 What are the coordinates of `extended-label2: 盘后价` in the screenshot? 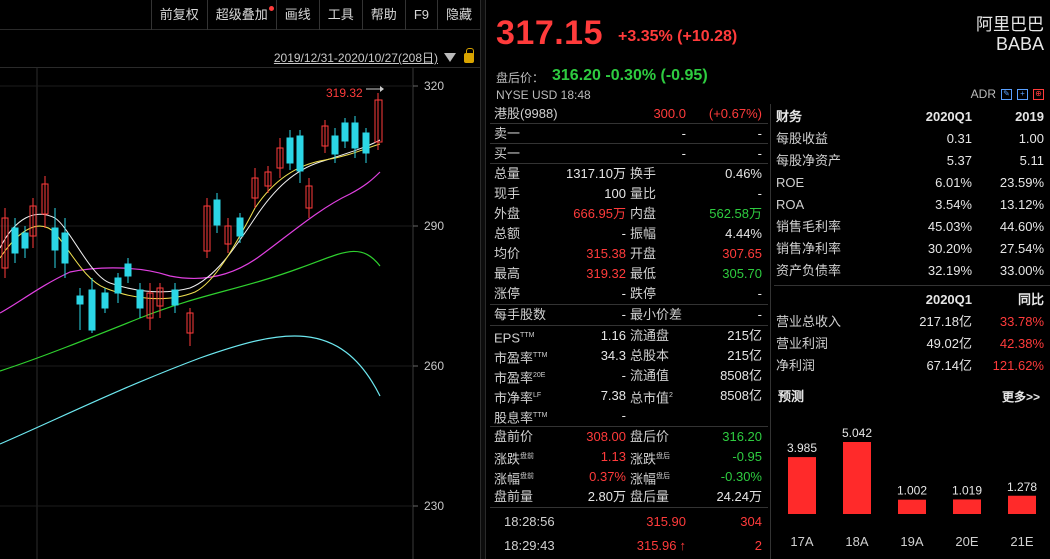 It's located at (650, 436).